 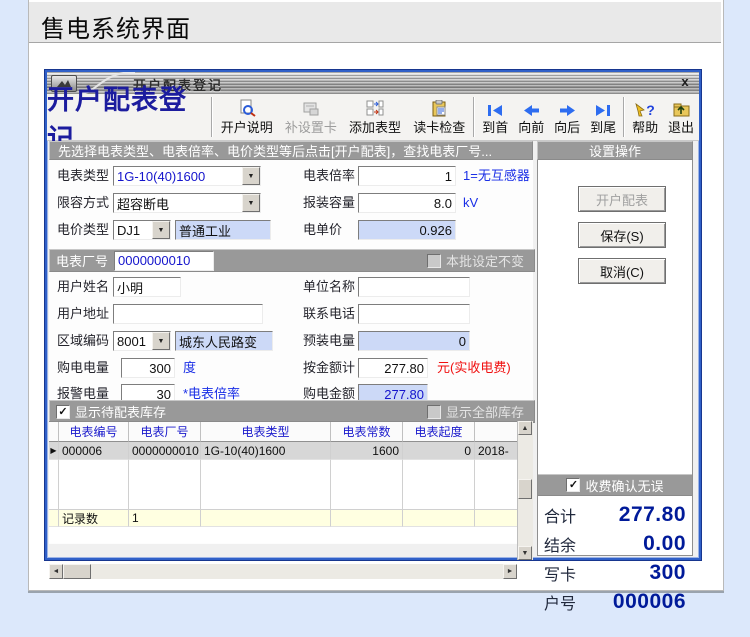 What do you see at coordinates (83, 313) in the screenshot?
I see `address-label: 用户地址` at bounding box center [83, 313].